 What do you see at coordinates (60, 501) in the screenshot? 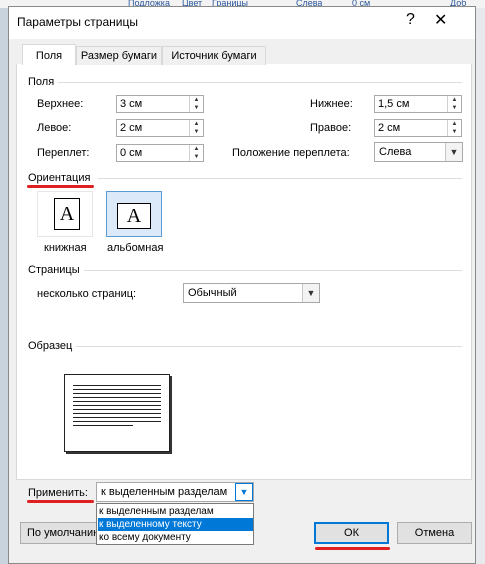
I see `red-underline-apply` at bounding box center [60, 501].